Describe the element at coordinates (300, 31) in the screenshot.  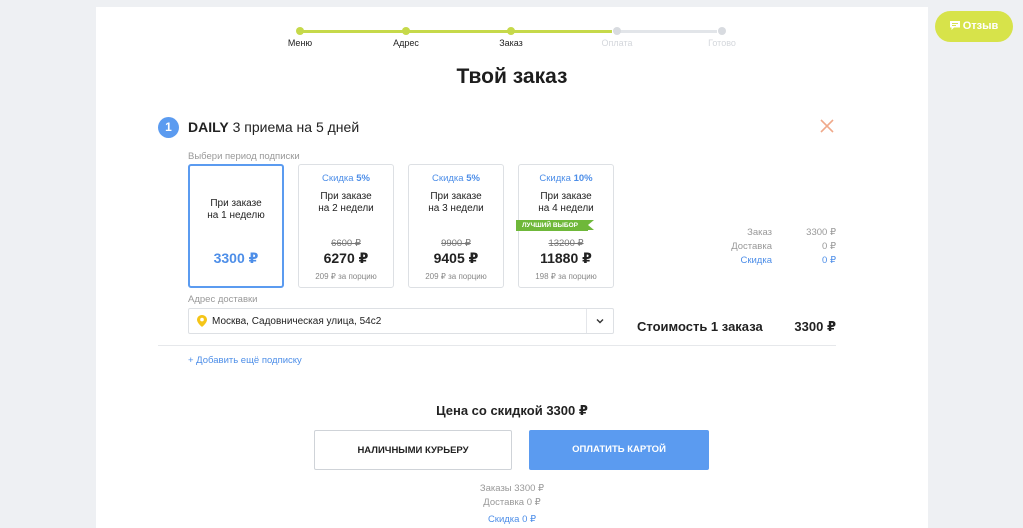
I see `progress-dot-menu` at that location.